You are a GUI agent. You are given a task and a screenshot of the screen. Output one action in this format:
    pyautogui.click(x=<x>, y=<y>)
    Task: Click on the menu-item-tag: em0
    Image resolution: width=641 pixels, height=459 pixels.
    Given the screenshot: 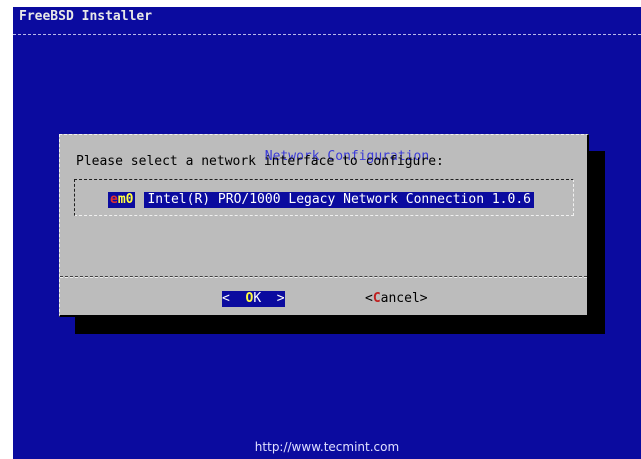 What is the action you would take?
    pyautogui.click(x=122, y=199)
    